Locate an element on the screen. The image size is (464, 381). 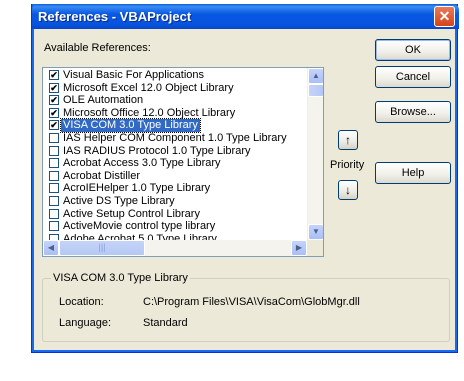
reference-item: Active DS Type Library is located at coordinates (175, 201).